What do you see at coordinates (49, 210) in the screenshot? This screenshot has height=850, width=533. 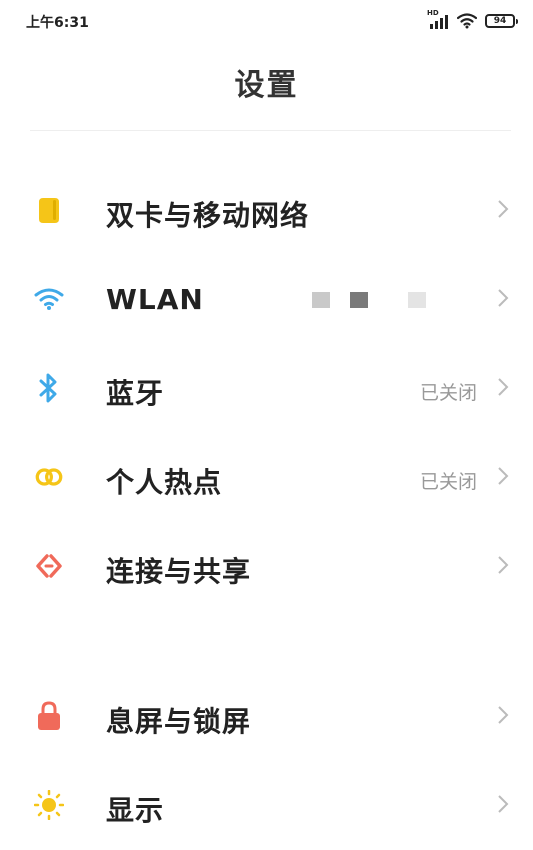 I see `sim-card-icon` at bounding box center [49, 210].